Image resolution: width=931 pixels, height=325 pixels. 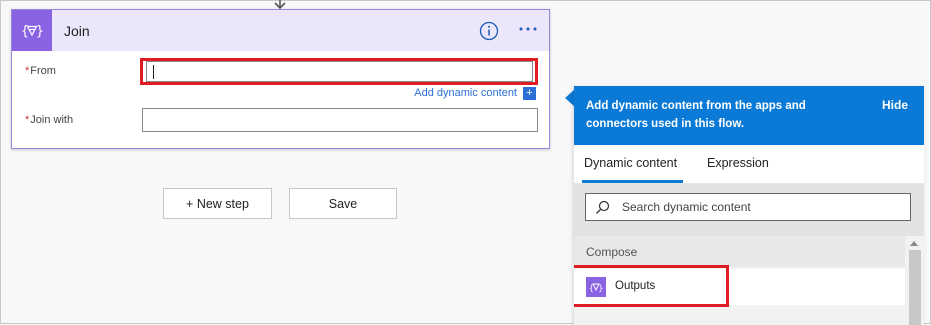 What do you see at coordinates (651, 286) in the screenshot?
I see `outputs-highlight` at bounding box center [651, 286].